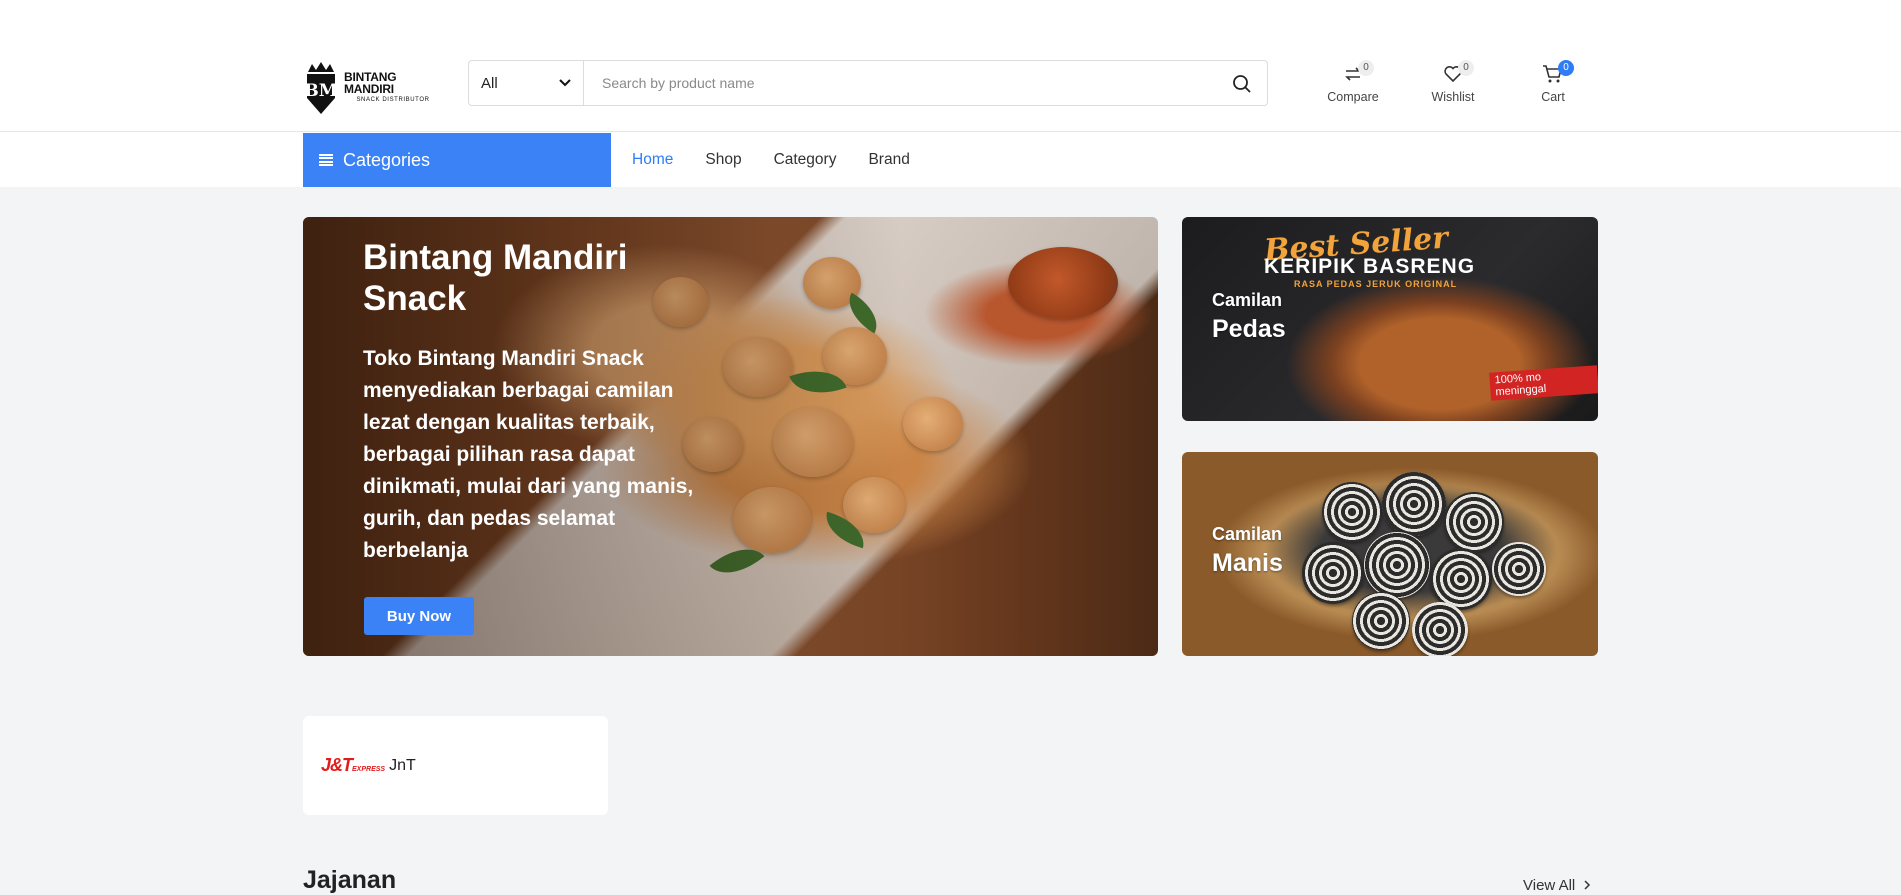 The height and width of the screenshot is (895, 1901). Describe the element at coordinates (526, 83) in the screenshot. I see `category-select: All` at that location.